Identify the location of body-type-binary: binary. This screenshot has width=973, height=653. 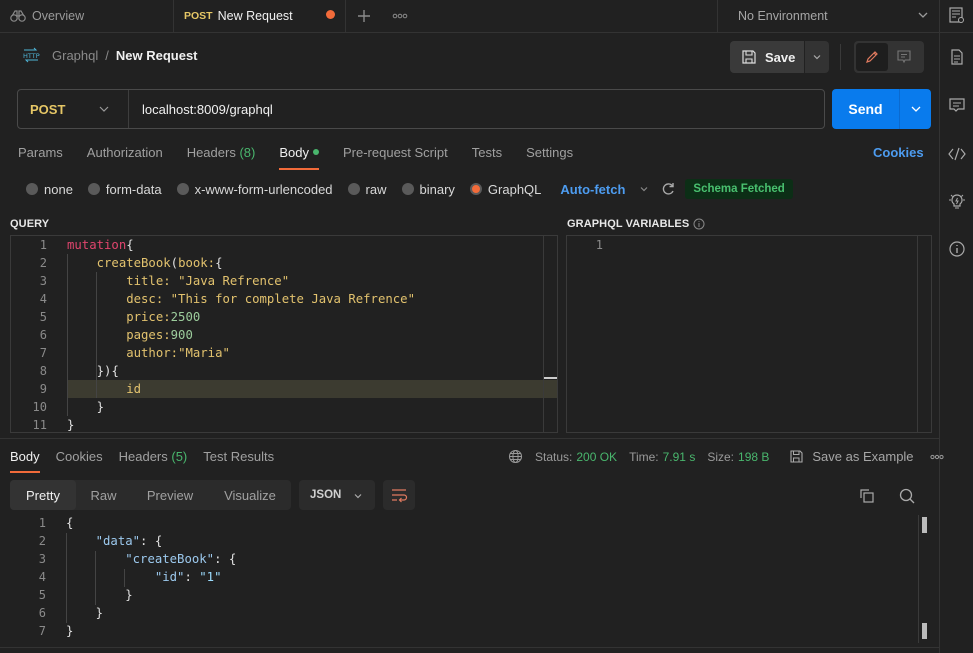
(428, 189).